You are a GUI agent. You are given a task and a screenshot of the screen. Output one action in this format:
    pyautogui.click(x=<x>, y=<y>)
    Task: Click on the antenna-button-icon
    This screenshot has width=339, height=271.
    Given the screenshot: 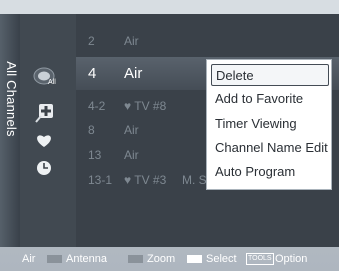 What is the action you would take?
    pyautogui.click(x=54, y=259)
    